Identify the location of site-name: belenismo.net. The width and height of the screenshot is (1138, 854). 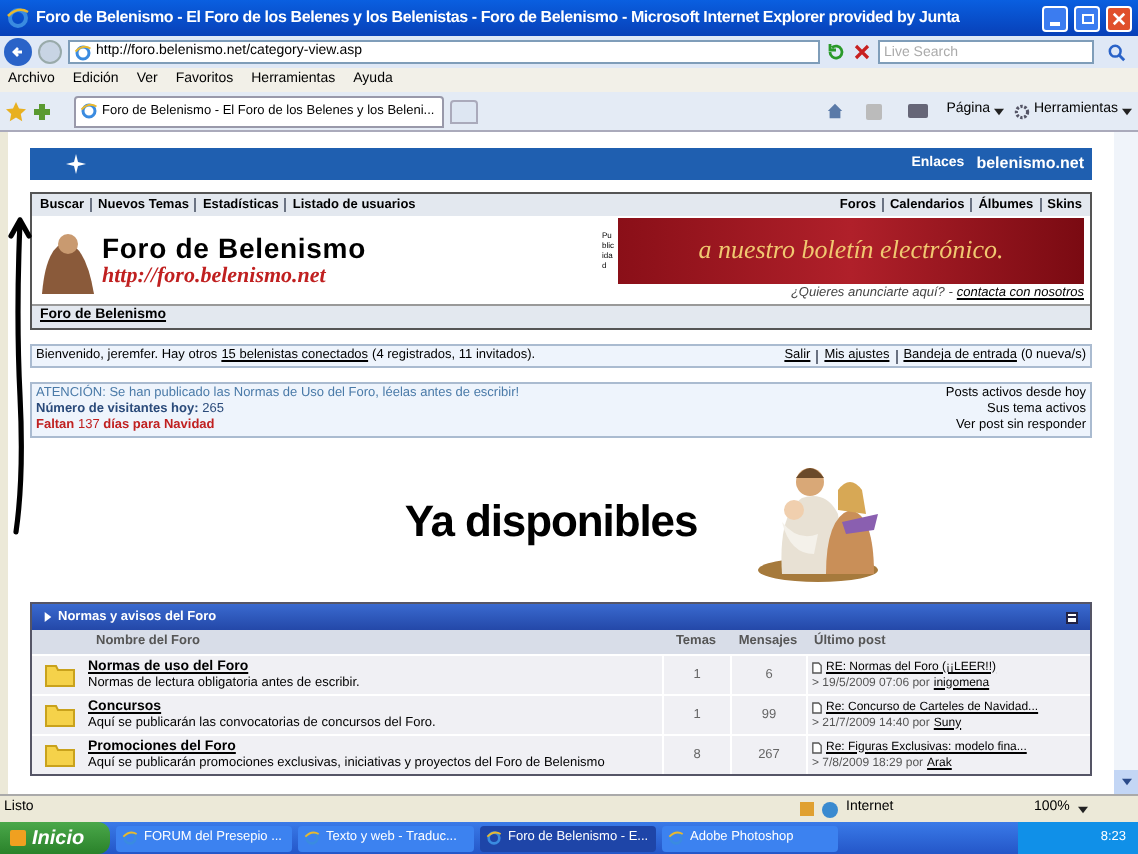
(1030, 164).